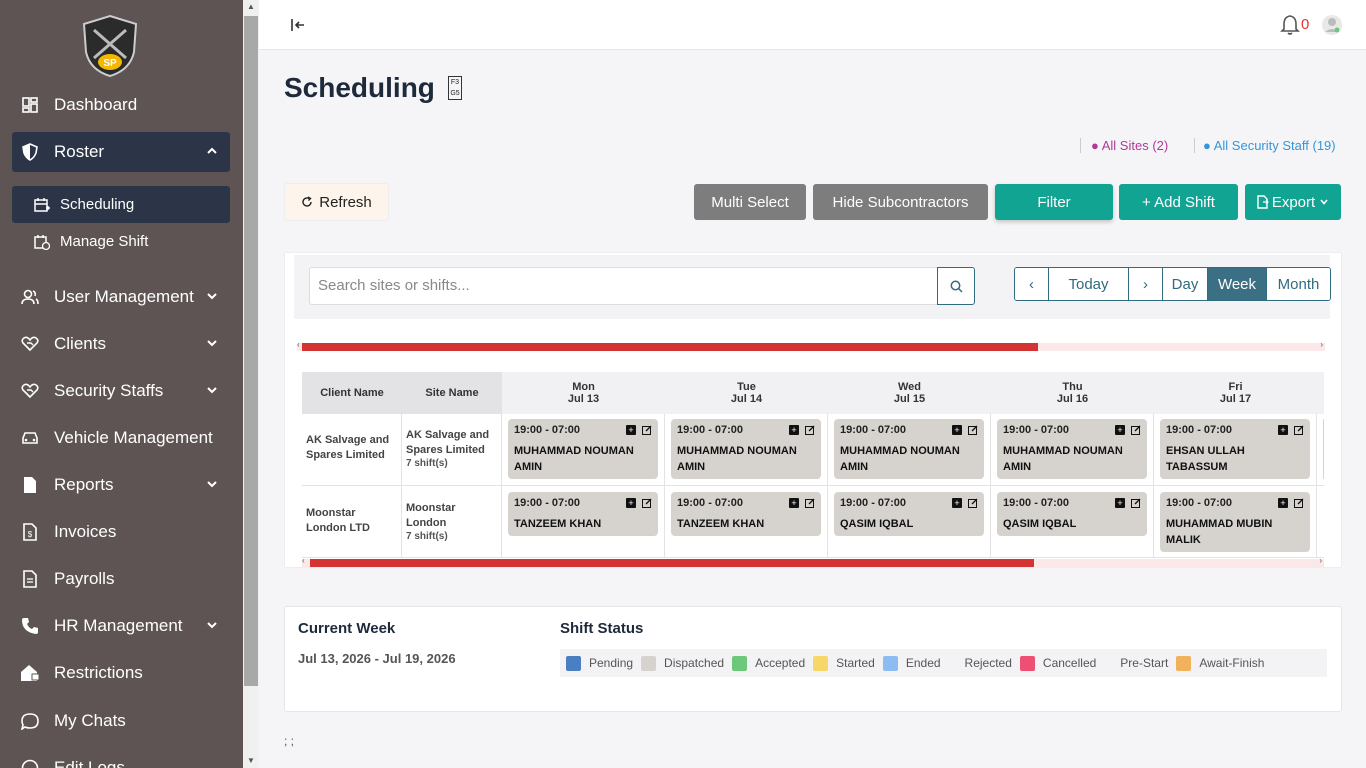  What do you see at coordinates (558, 524) in the screenshot?
I see `shift-staff: TANZEEM KHAN` at bounding box center [558, 524].